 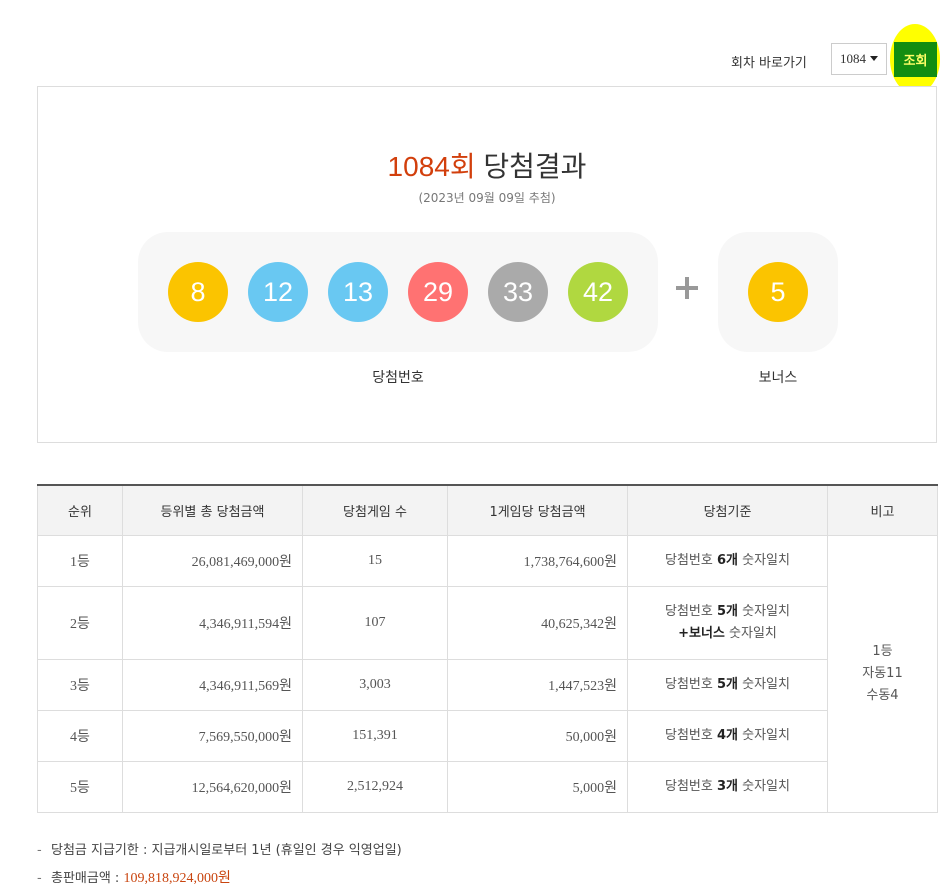 I want to click on prize-per-game-cell: 40,625,342원, so click(x=537, y=623).